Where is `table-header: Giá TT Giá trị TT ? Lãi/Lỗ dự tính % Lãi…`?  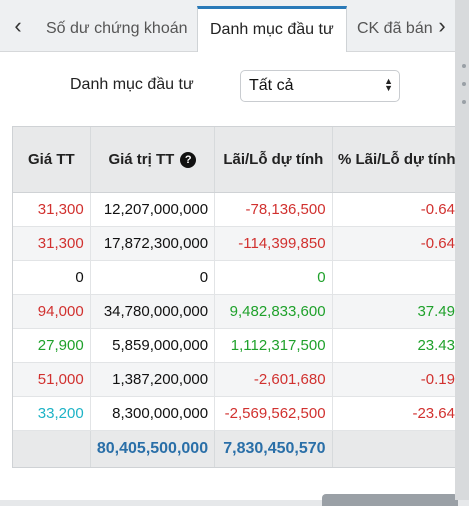
table-header: Giá TT Giá trị TT ? Lãi/Lỗ dự tính % Lãi… is located at coordinates (237, 160).